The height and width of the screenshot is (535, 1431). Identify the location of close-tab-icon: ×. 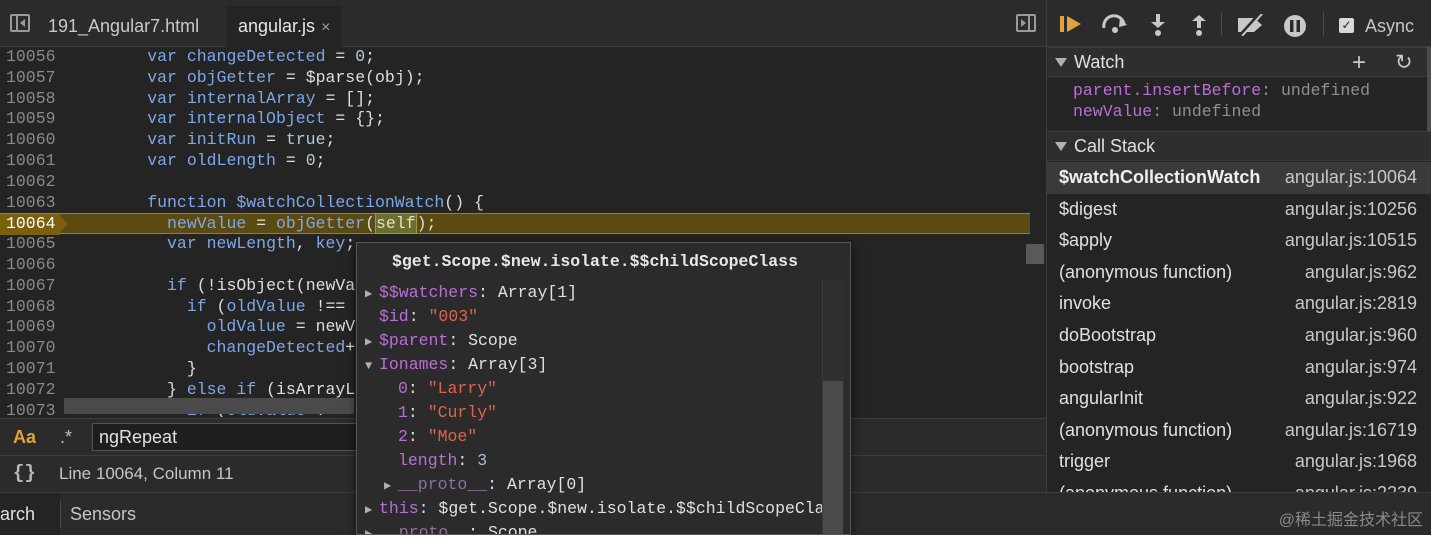
(325, 27).